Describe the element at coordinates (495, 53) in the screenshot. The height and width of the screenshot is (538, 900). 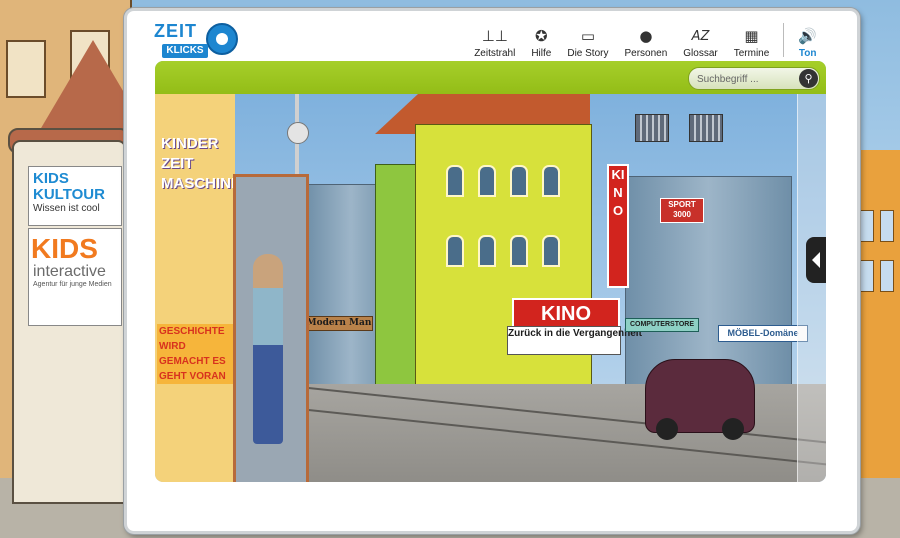
I see `nav-label: Zeitstrahl` at that location.